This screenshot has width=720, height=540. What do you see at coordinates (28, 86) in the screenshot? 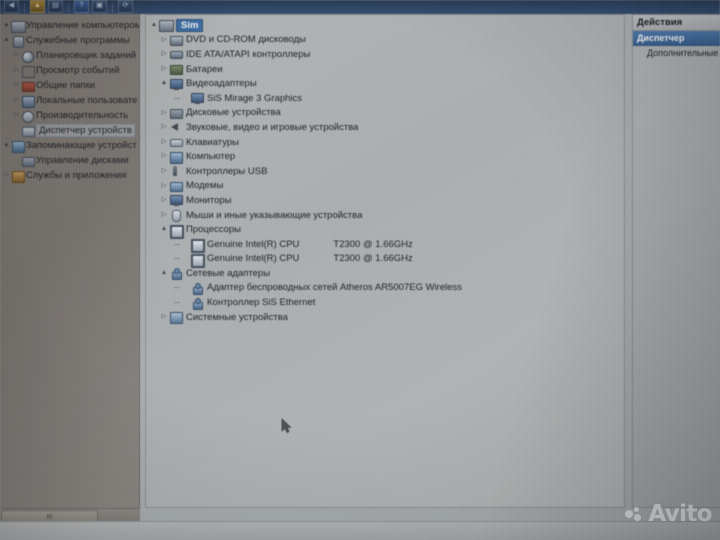
I see `shared-folder-icon` at bounding box center [28, 86].